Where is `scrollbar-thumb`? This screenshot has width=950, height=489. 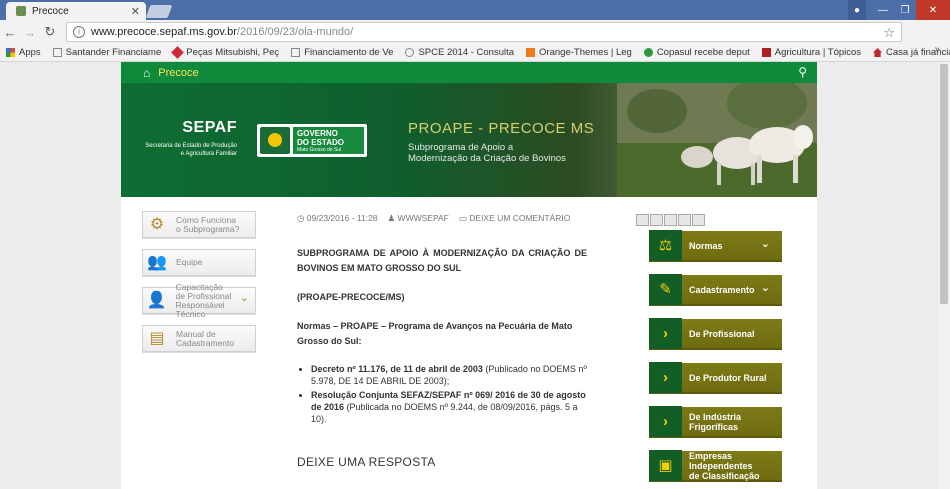
scrollbar-thumb is located at coordinates (944, 184).